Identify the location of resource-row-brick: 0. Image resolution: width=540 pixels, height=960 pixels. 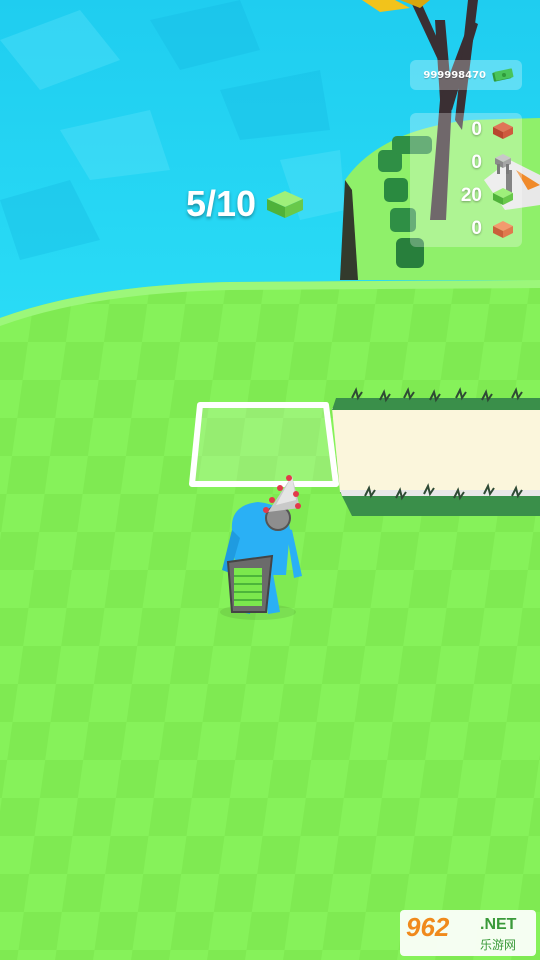
(466, 130).